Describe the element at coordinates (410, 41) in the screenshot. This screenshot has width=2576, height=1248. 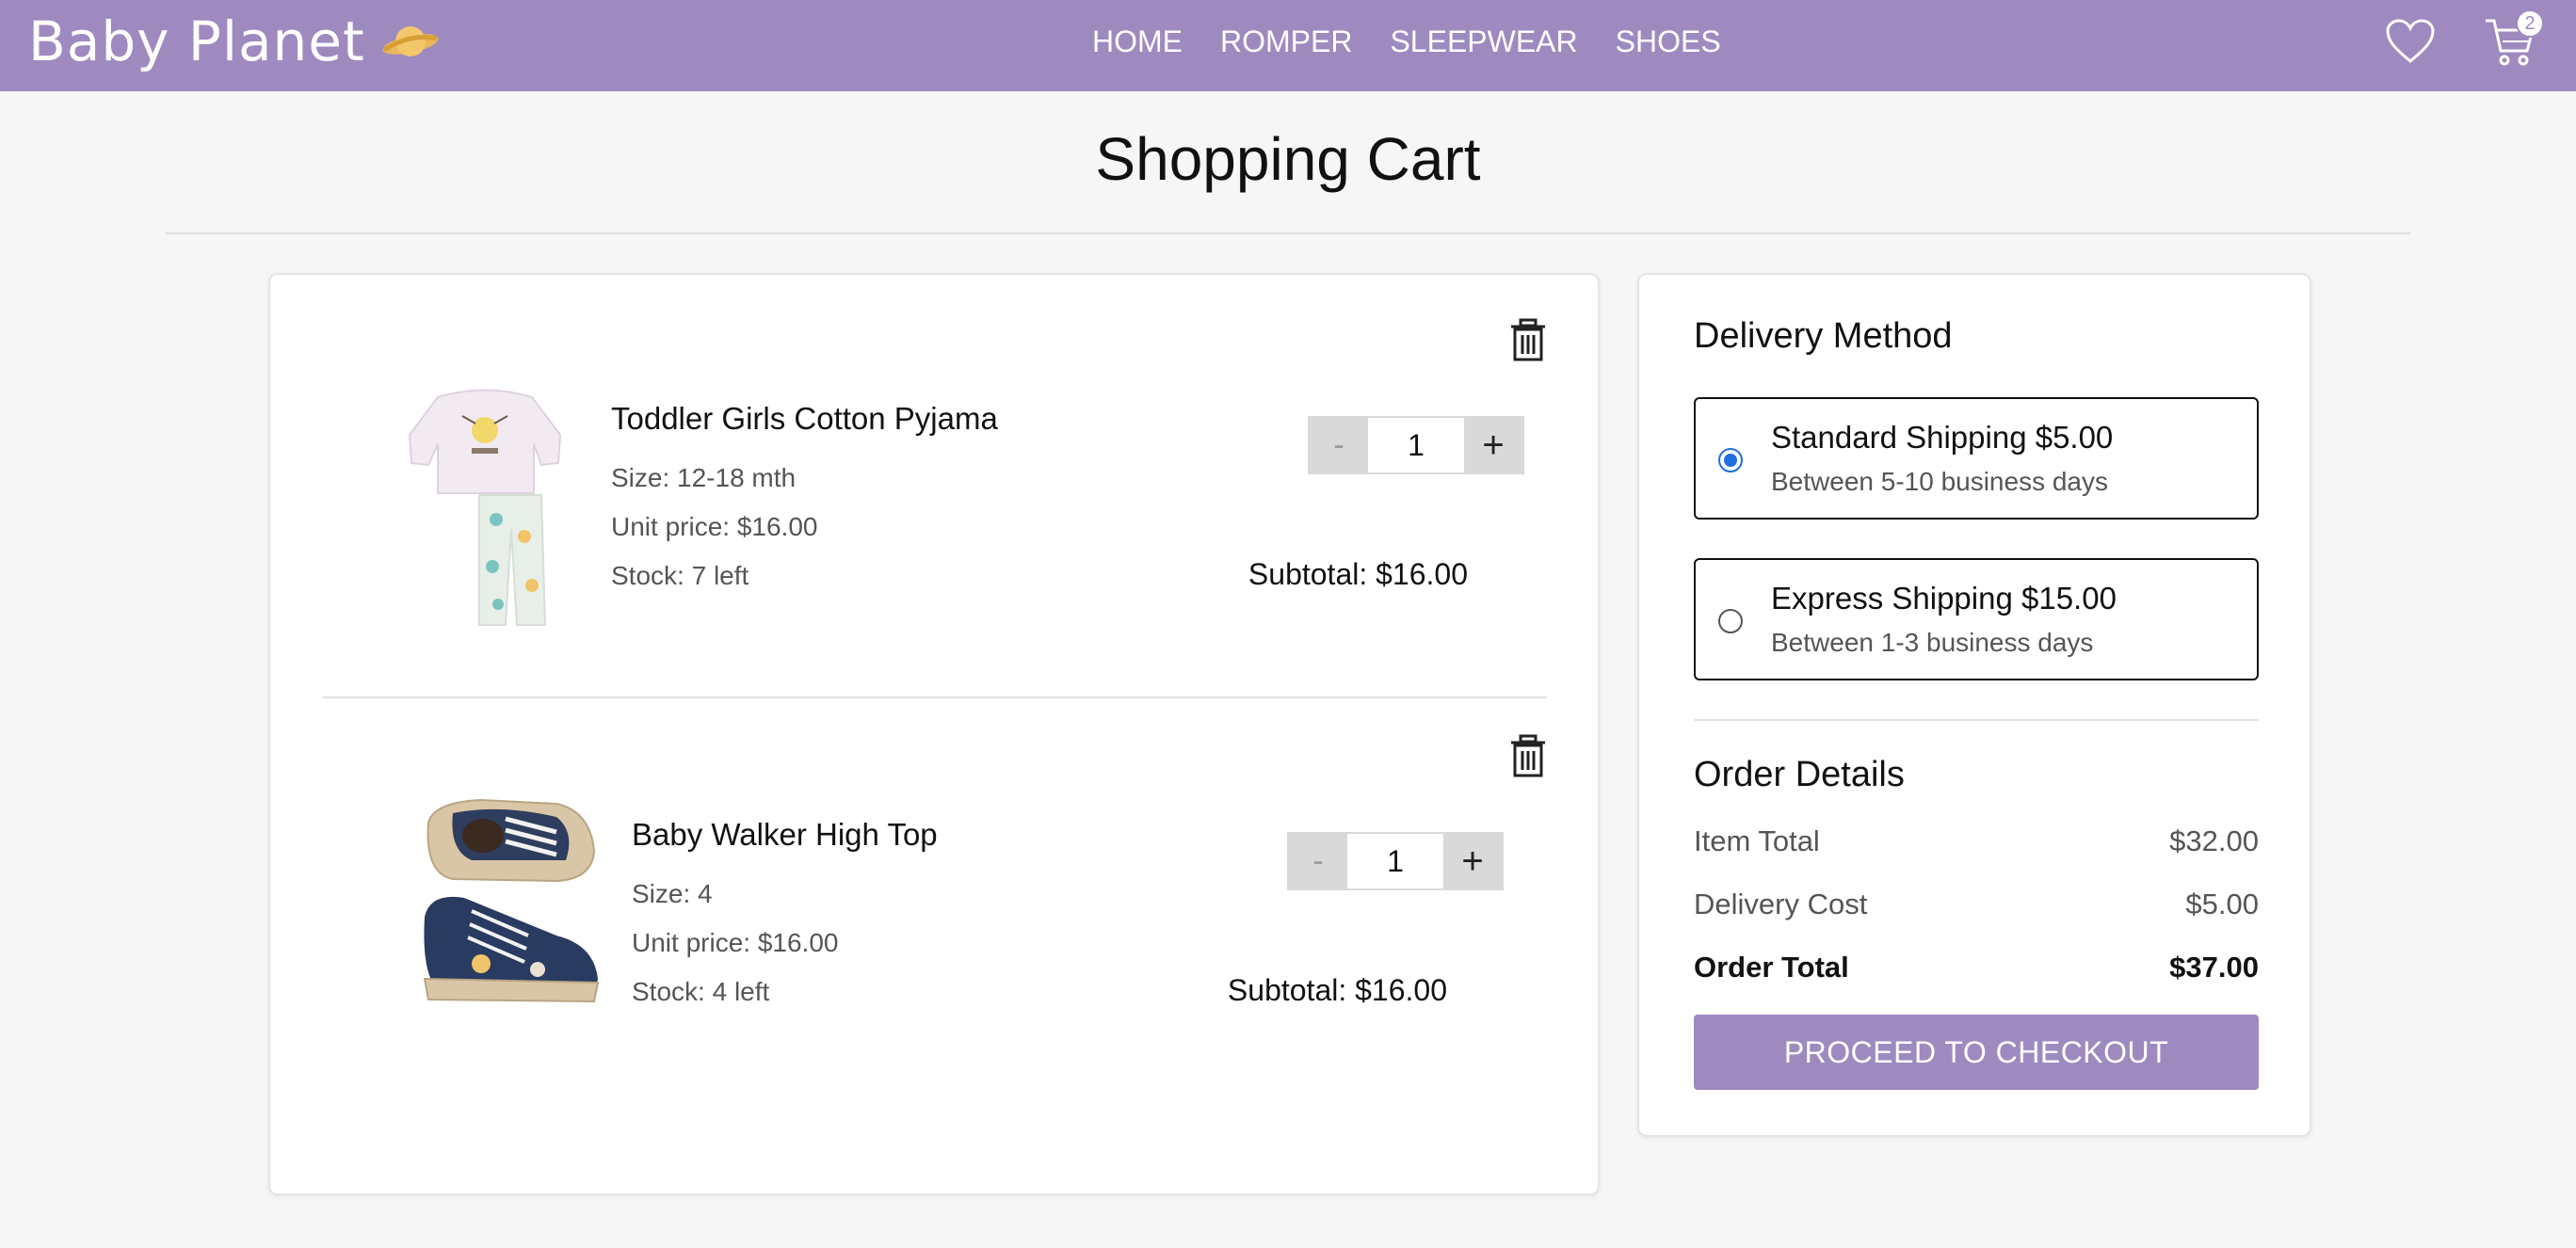
I see `planet-icon` at that location.